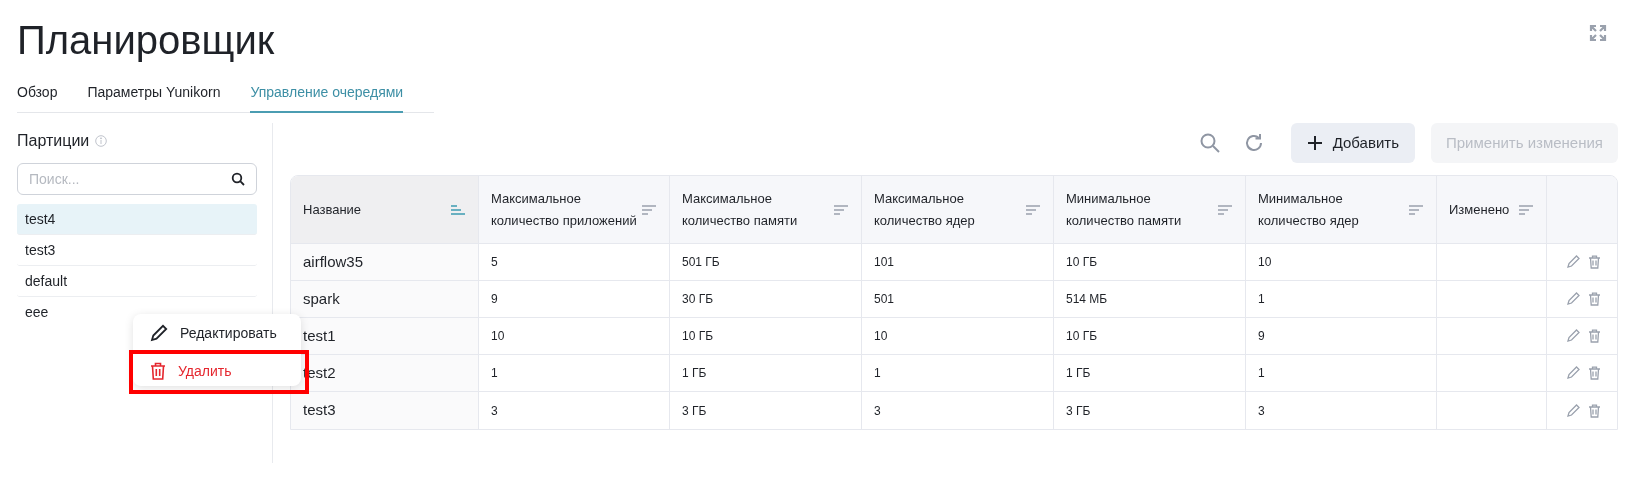 The width and height of the screenshot is (1632, 487). What do you see at coordinates (327, 97) in the screenshot?
I see `tab: Управление очередями` at bounding box center [327, 97].